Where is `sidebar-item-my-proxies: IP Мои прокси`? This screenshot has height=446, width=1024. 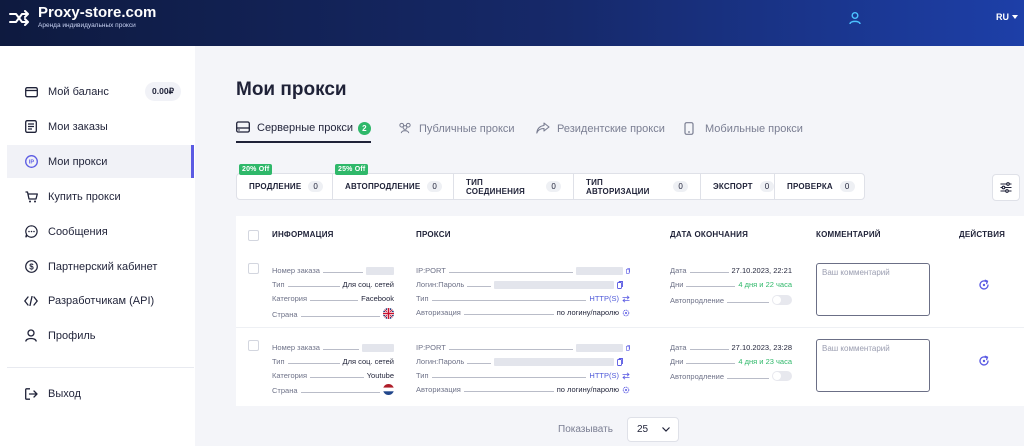
sidebar-item-my-proxies: IP Мои прокси is located at coordinates (100, 161).